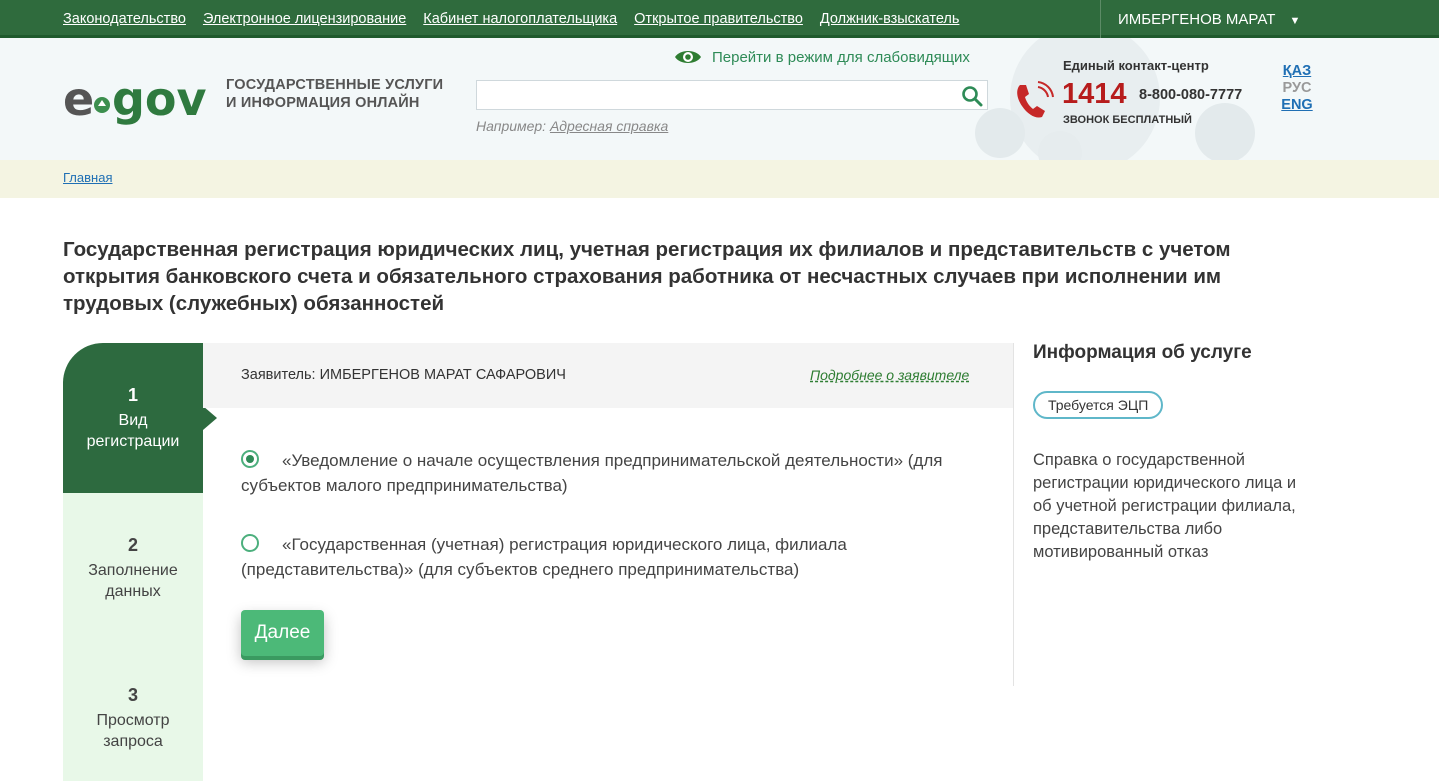 This screenshot has width=1439, height=781. What do you see at coordinates (889, 375) in the screenshot?
I see `applicant-details-link: Подробнее о заявителе` at bounding box center [889, 375].